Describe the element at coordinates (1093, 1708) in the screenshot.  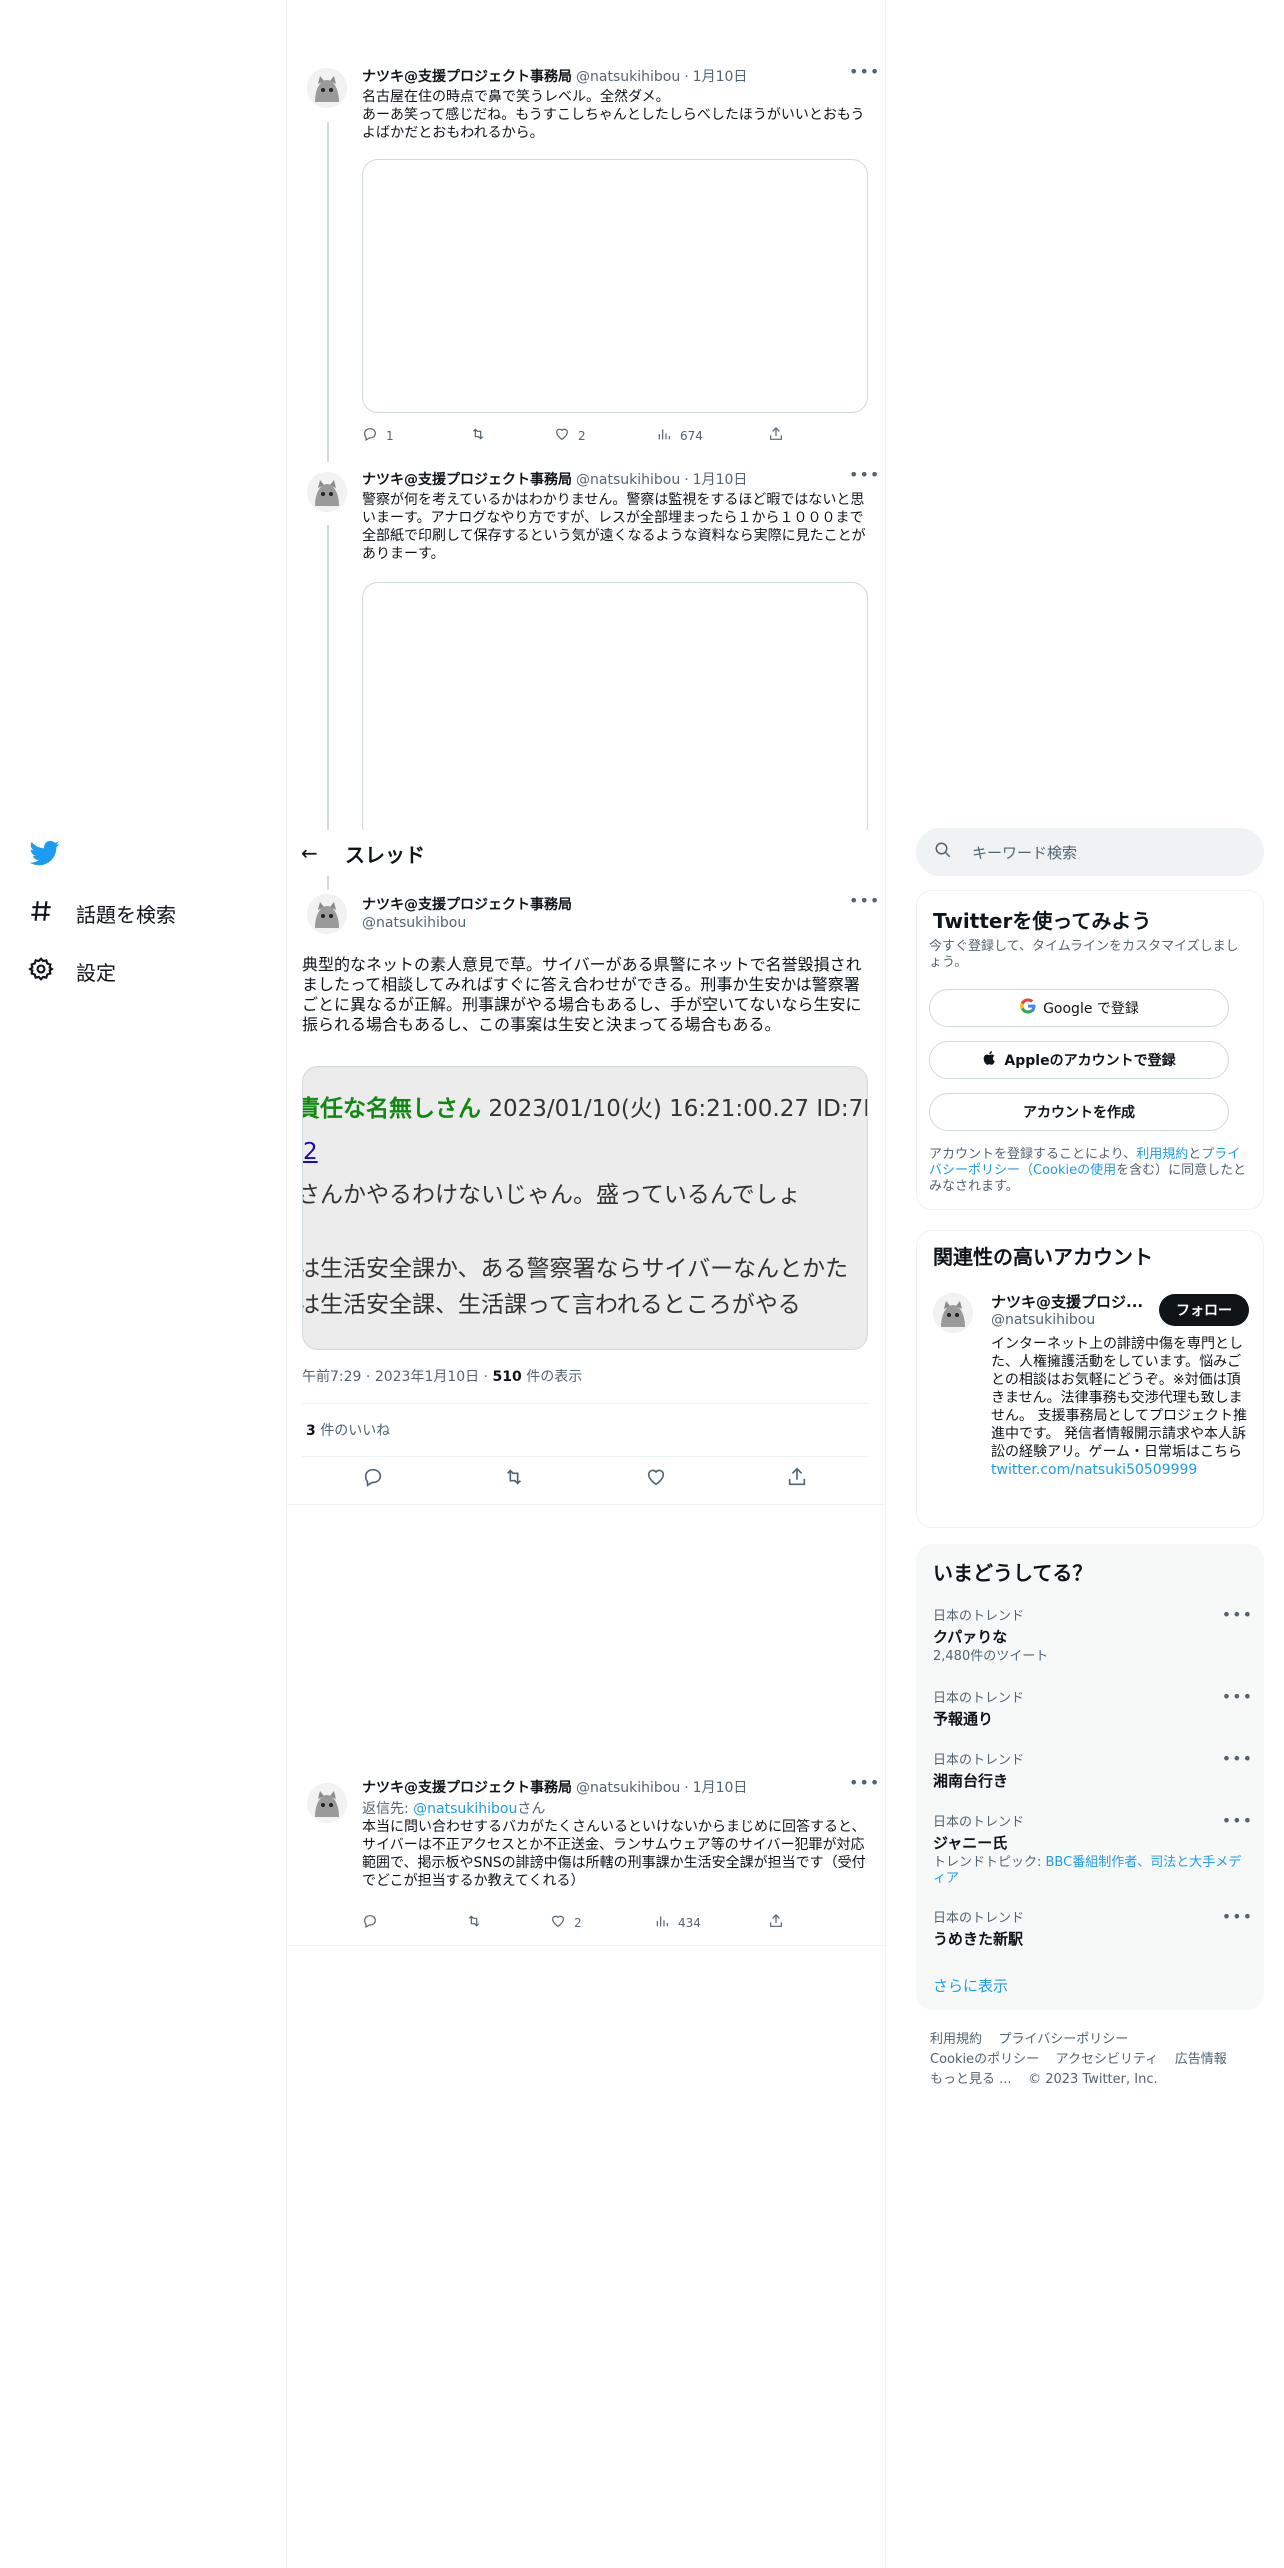
I see `trend-item: 日本のトレンド 予報通り •••` at that location.